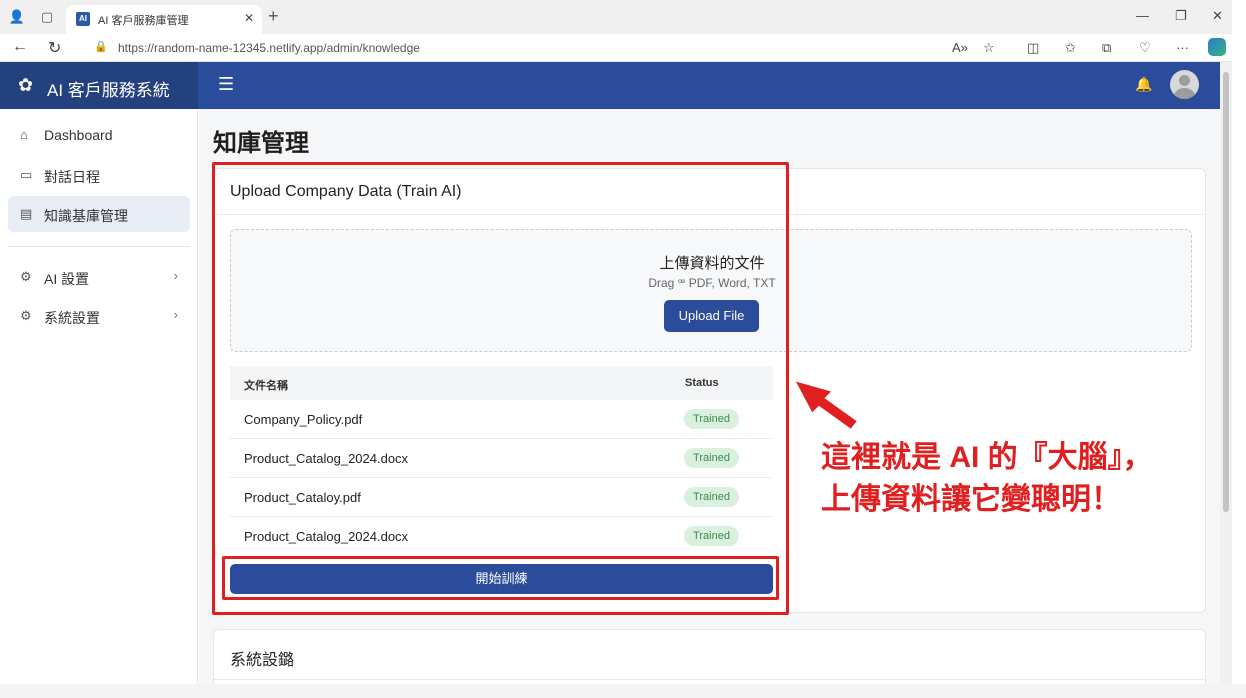 The height and width of the screenshot is (698, 1246). What do you see at coordinates (1226, 292) in the screenshot?
I see `scrollbar-thumb` at bounding box center [1226, 292].